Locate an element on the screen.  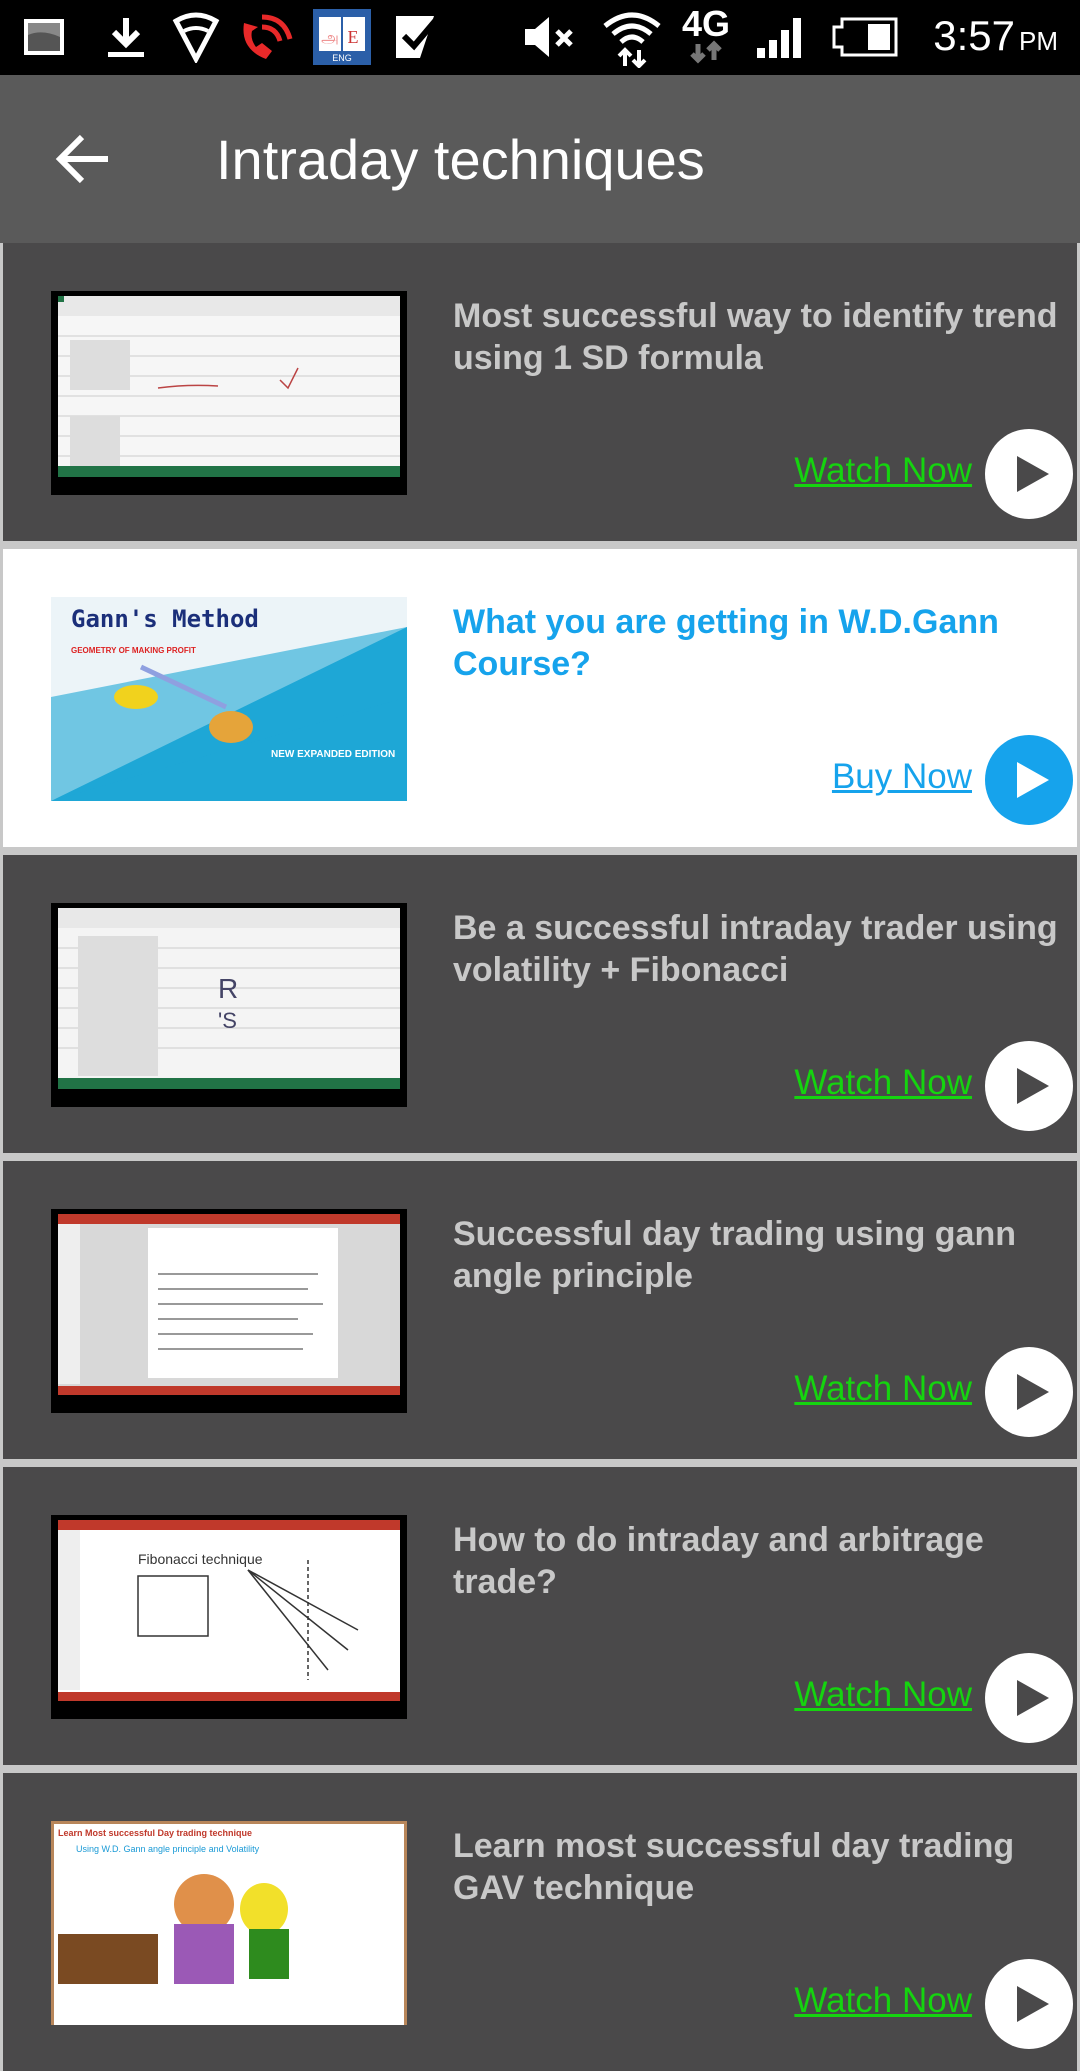
arrow-left-icon is located at coordinates (81, 159).